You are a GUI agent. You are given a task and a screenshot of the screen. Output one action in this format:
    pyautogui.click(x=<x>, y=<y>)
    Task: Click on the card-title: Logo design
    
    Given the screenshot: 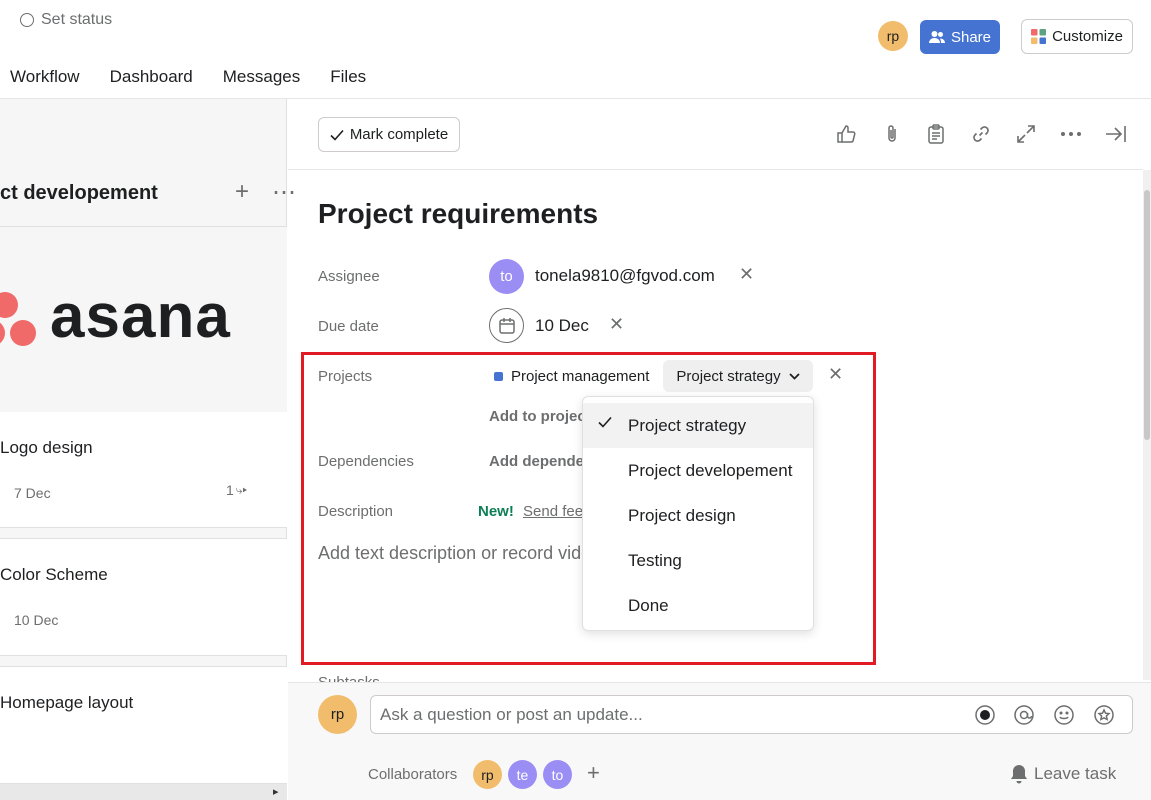 What is the action you would take?
    pyautogui.click(x=46, y=447)
    